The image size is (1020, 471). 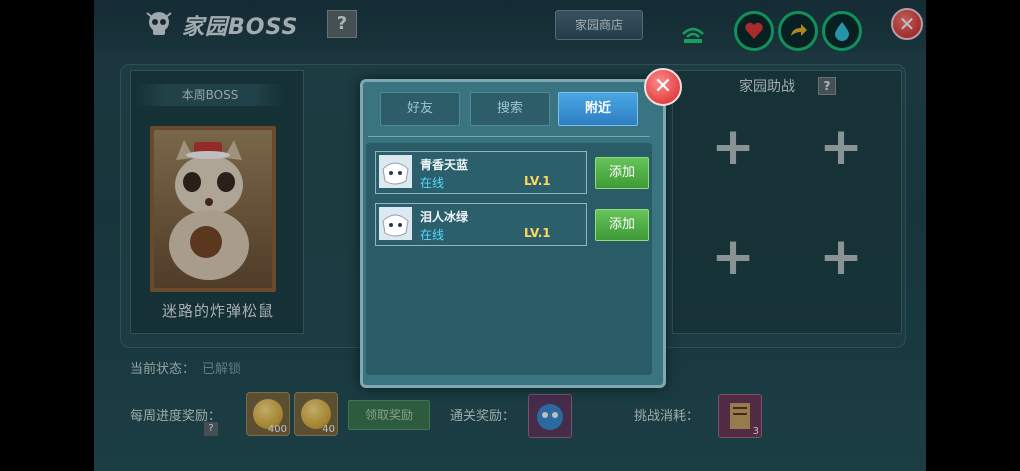 I want to click on tab-search: 搜索, so click(x=510, y=109).